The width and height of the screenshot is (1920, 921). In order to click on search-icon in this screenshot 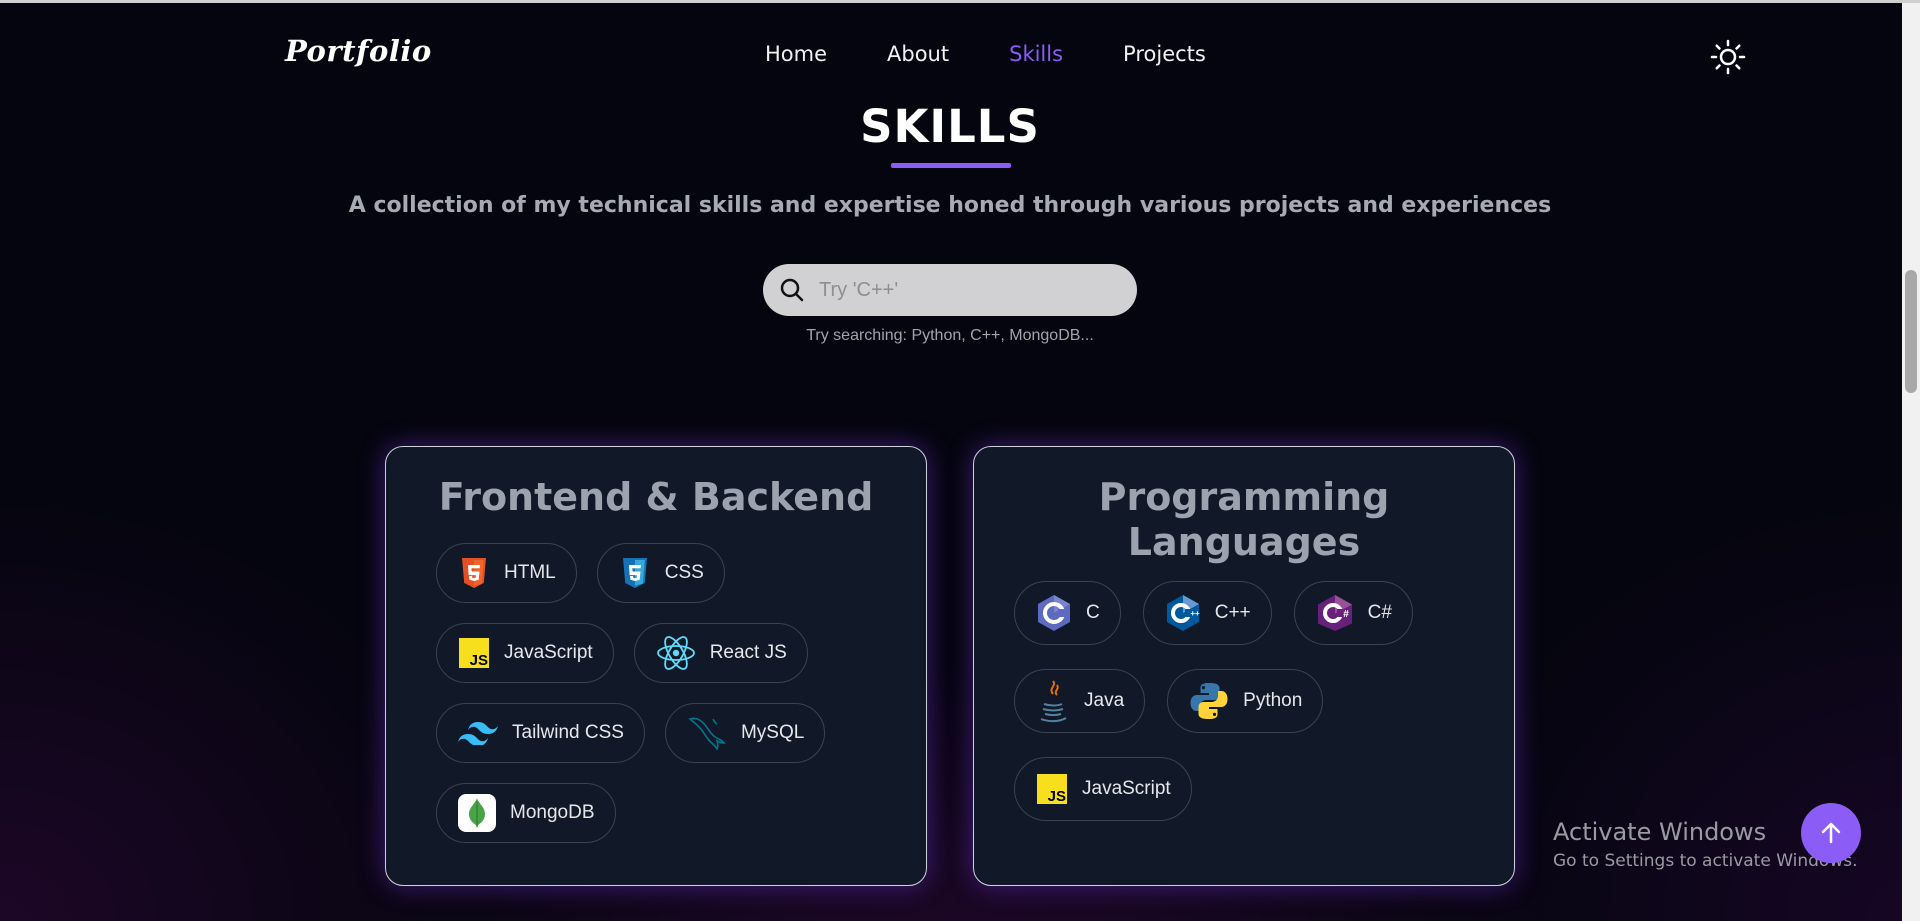, I will do `click(792, 290)`.